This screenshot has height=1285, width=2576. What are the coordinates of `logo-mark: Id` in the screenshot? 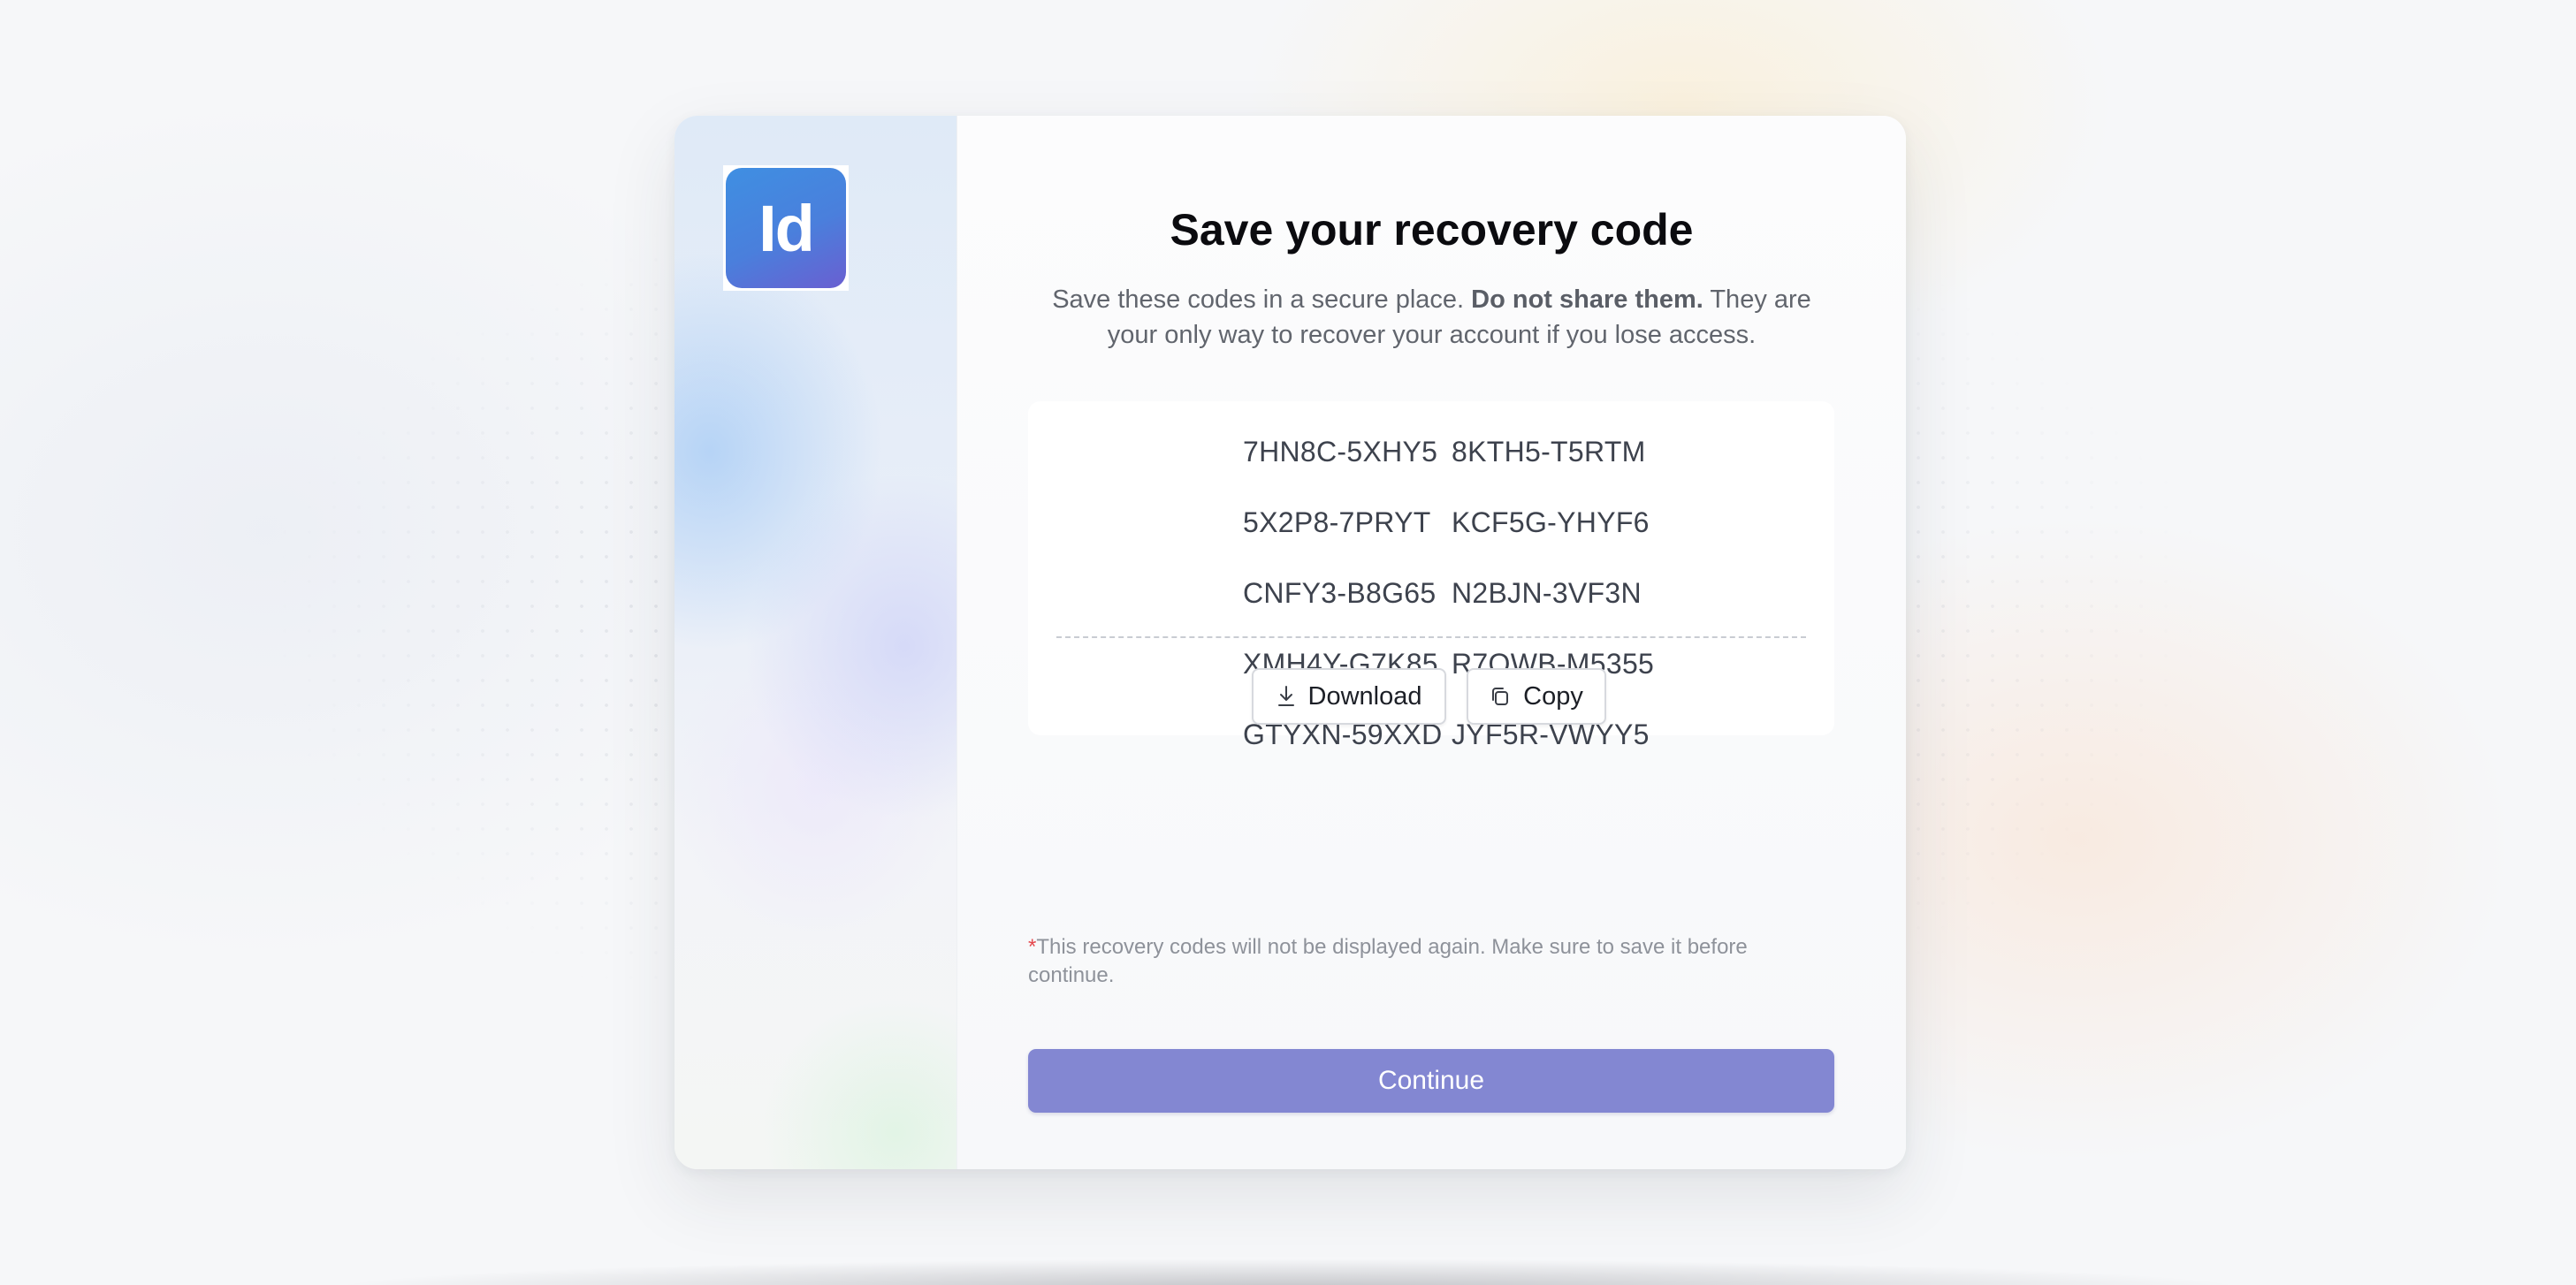 It's located at (786, 228).